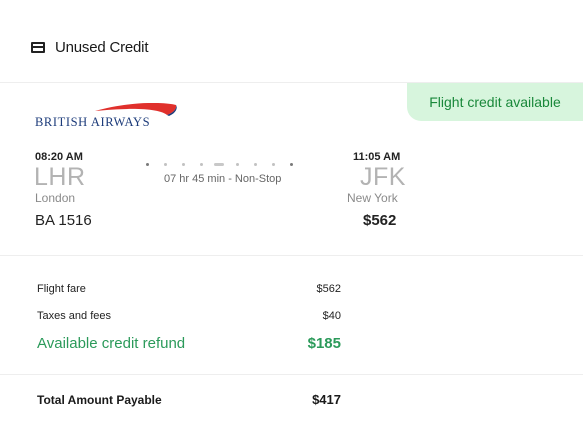  What do you see at coordinates (111, 343) in the screenshot?
I see `available-credit-label: Available credit refund` at bounding box center [111, 343].